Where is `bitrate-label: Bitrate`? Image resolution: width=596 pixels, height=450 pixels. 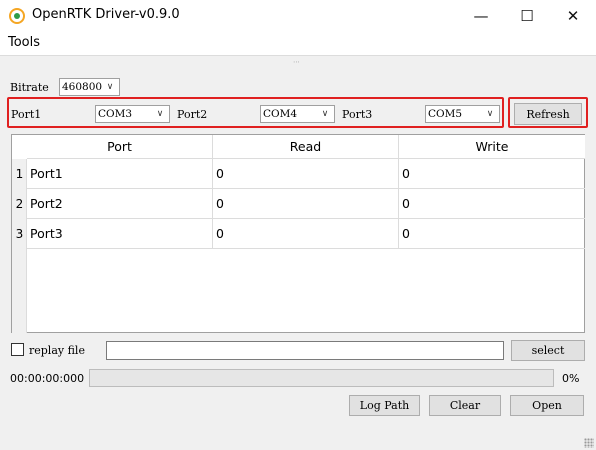 bitrate-label: Bitrate is located at coordinates (29, 87).